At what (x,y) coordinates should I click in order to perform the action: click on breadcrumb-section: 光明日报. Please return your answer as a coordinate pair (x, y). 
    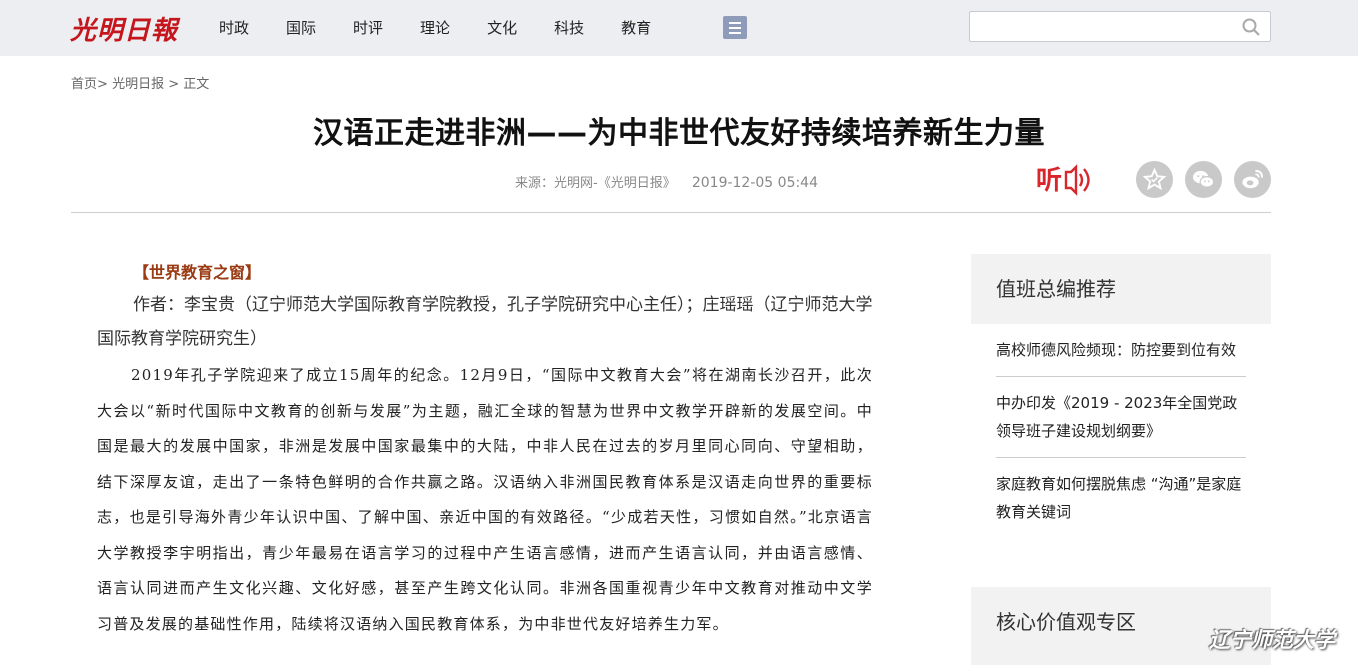
    Looking at the image, I should click on (138, 84).